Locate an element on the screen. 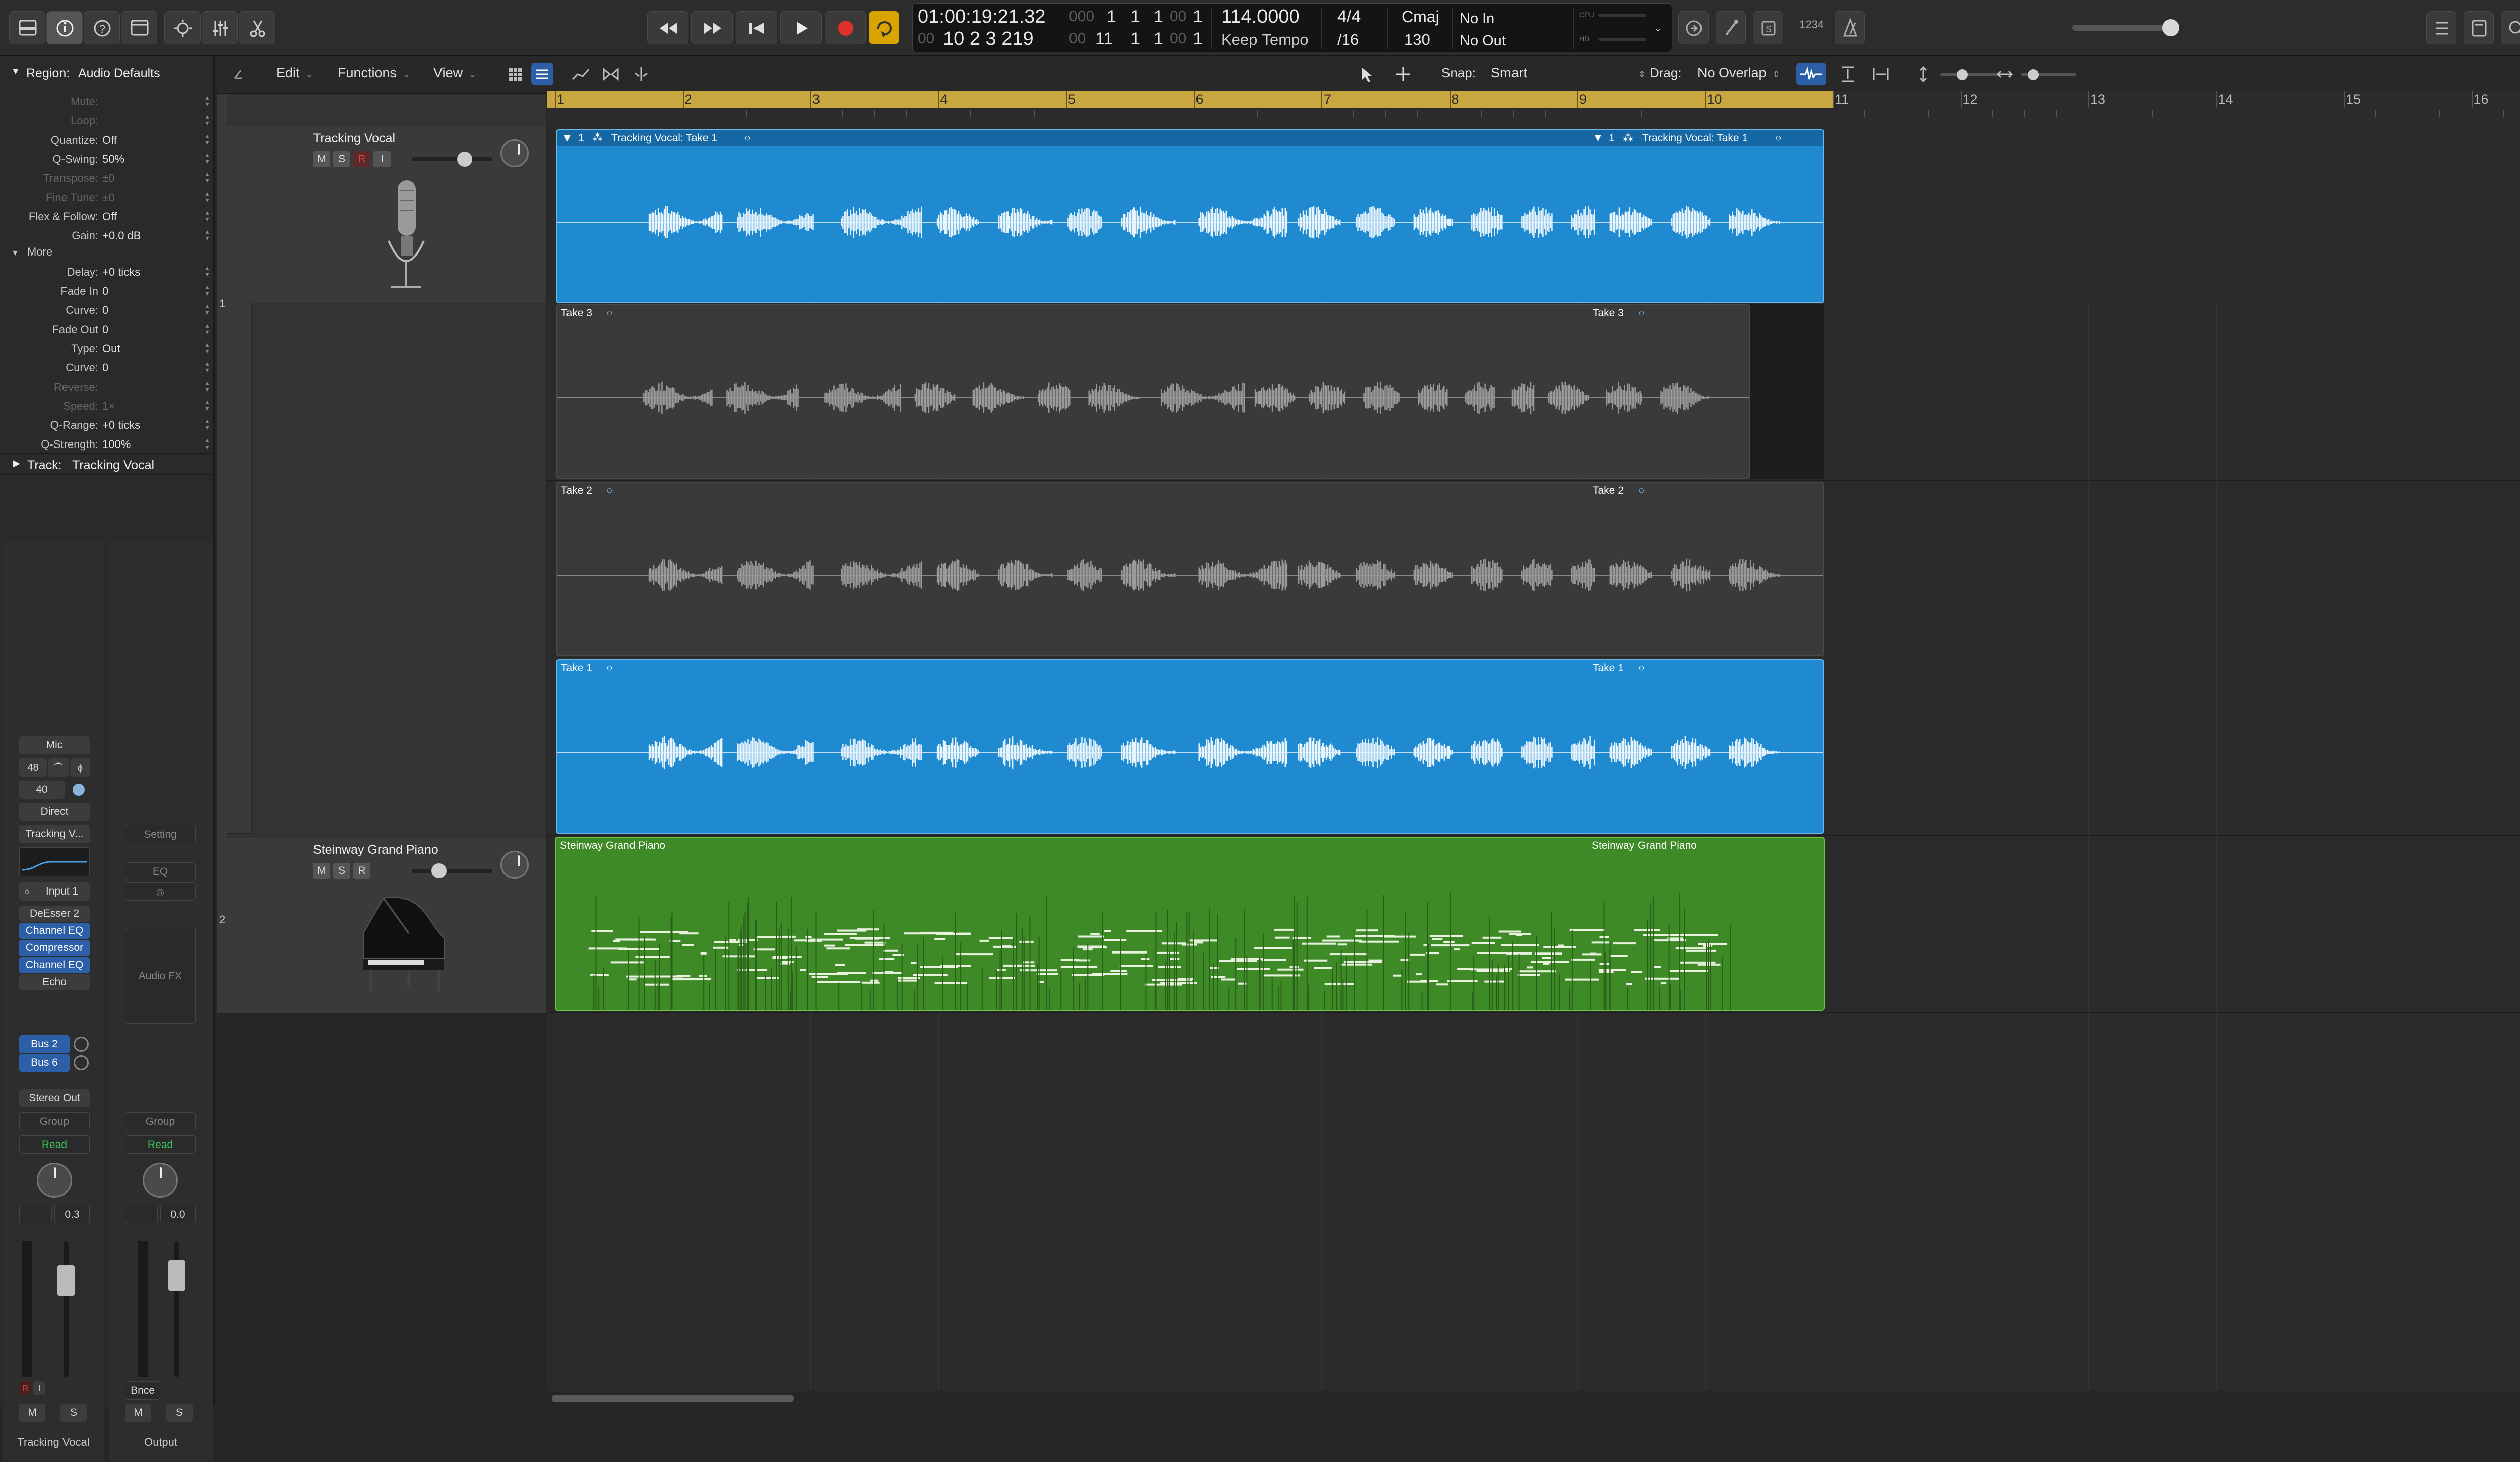 This screenshot has height=1462, width=2520. vertical-zoom-fit-icon is located at coordinates (1848, 74).